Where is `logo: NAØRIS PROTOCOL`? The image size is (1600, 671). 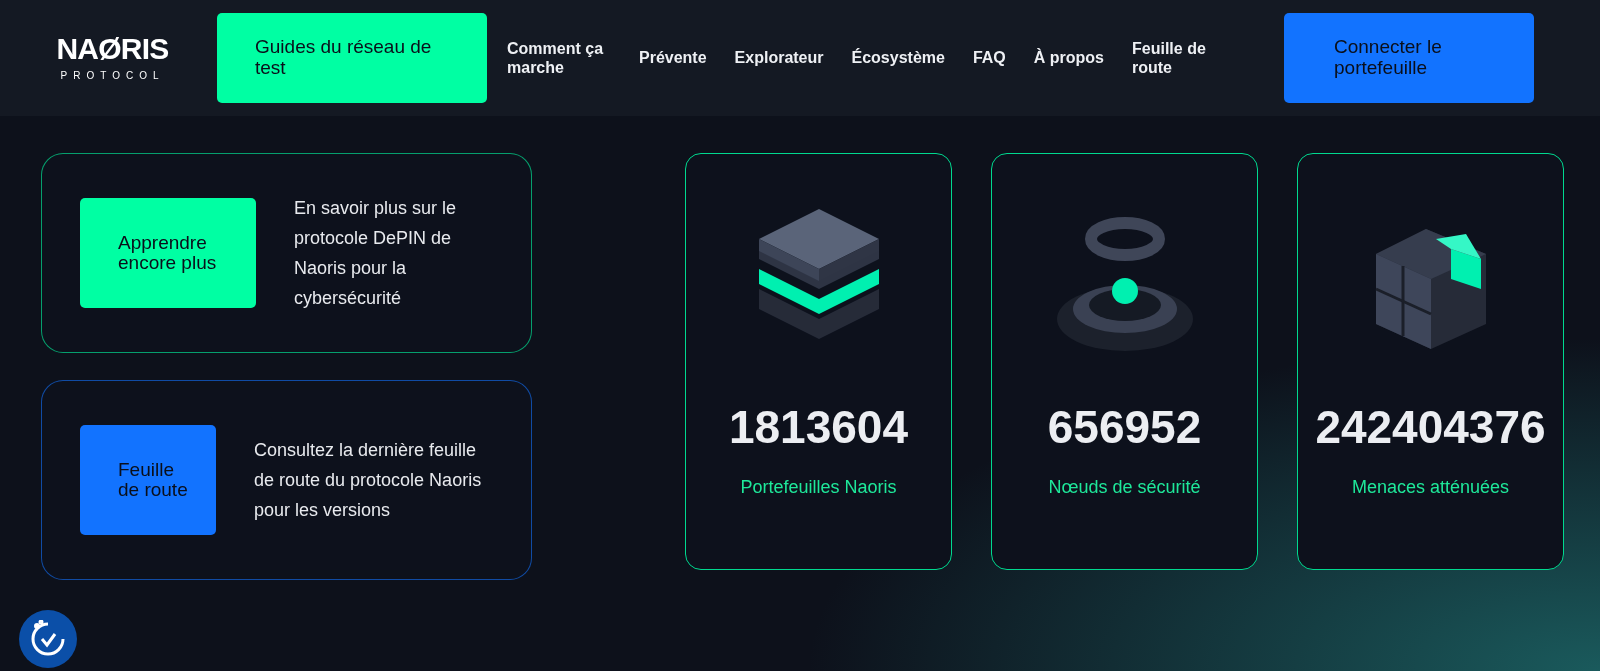
logo: NAØRIS PROTOCOL is located at coordinates (112, 58).